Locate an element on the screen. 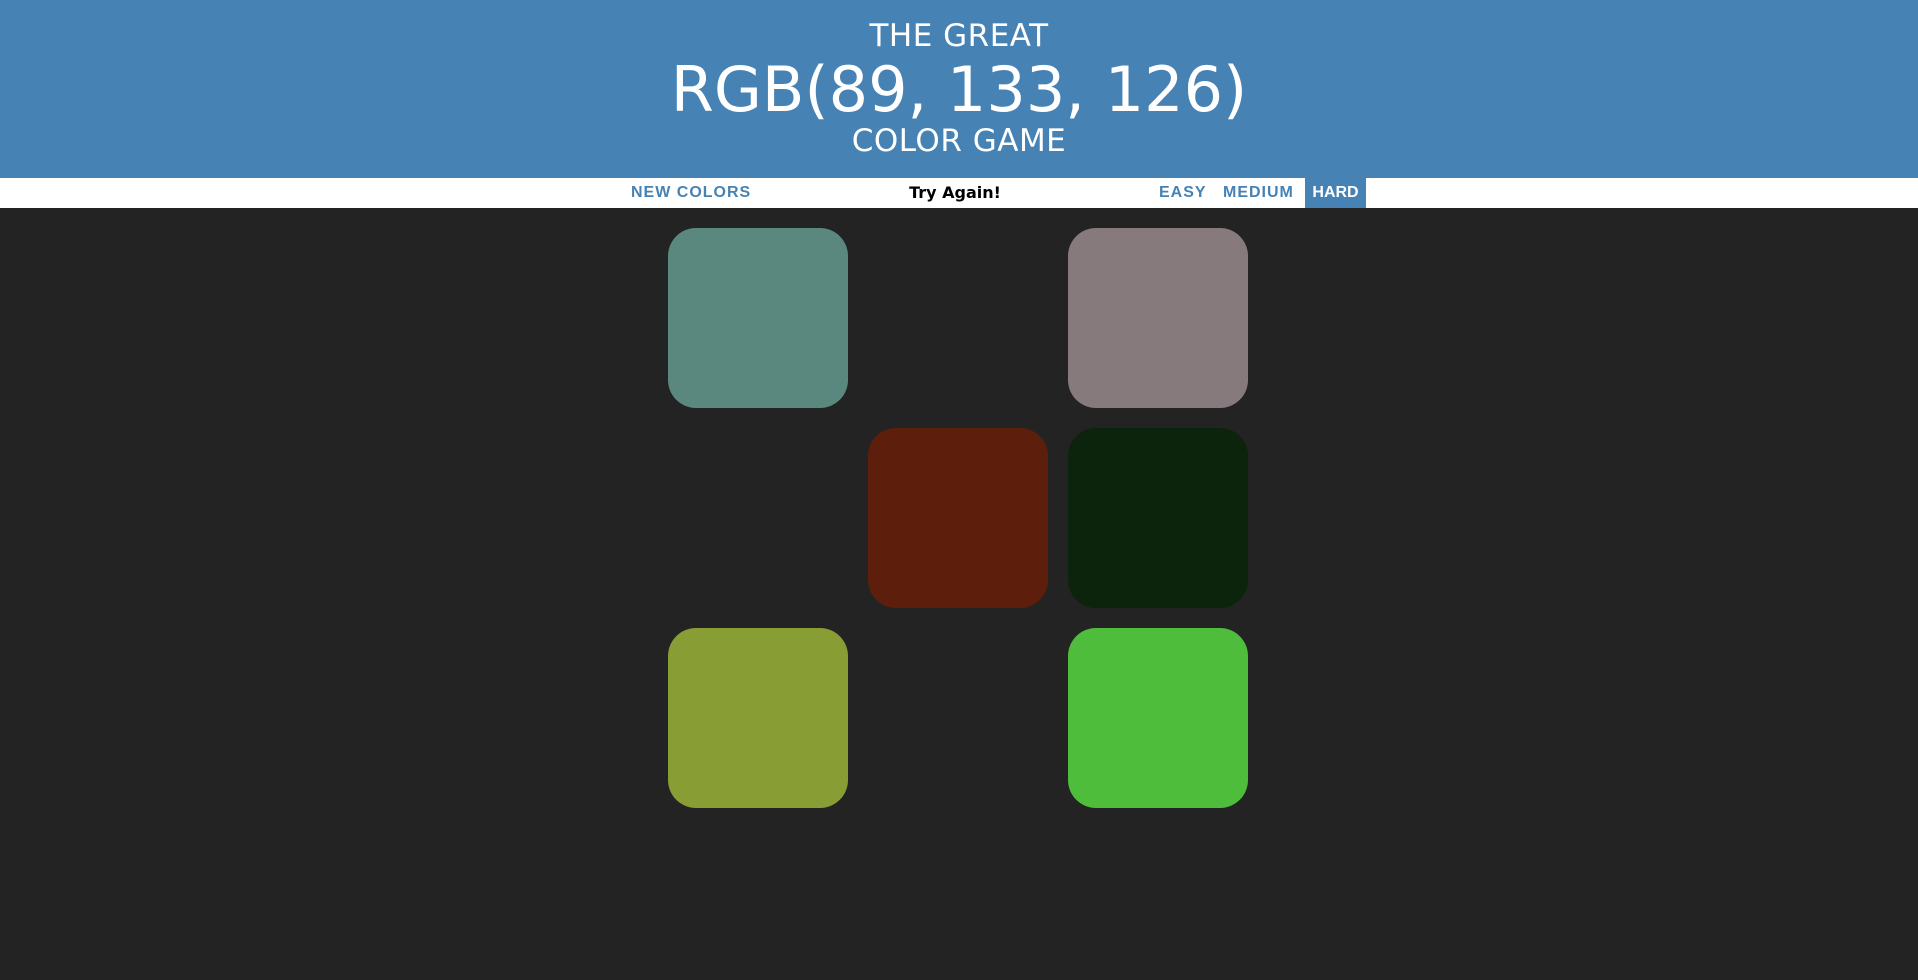  result-message: Try Again! is located at coordinates (955, 192).